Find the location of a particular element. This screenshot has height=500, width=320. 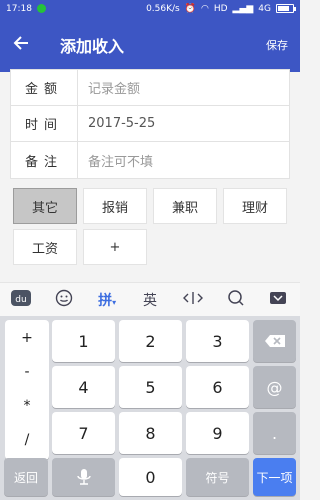

category-other: 其它 is located at coordinates (45, 206).